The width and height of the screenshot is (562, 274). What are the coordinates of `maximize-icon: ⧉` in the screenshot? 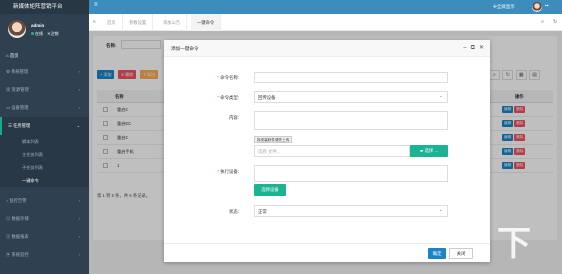 It's located at (473, 48).